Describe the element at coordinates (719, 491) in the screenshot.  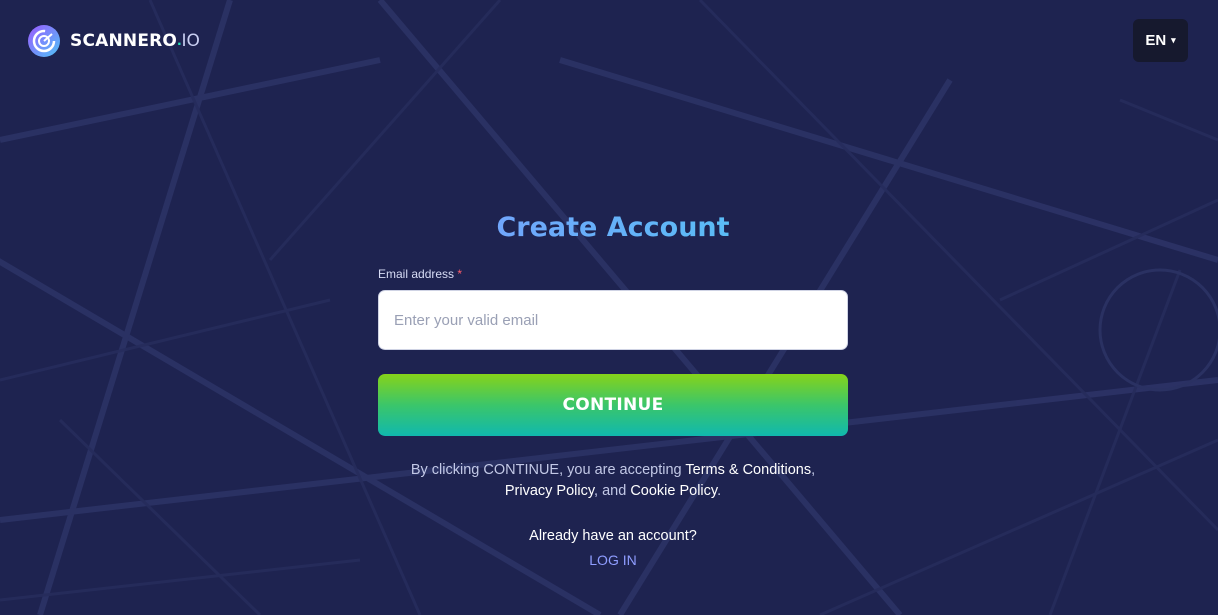
I see `terms-suffix: .` at that location.